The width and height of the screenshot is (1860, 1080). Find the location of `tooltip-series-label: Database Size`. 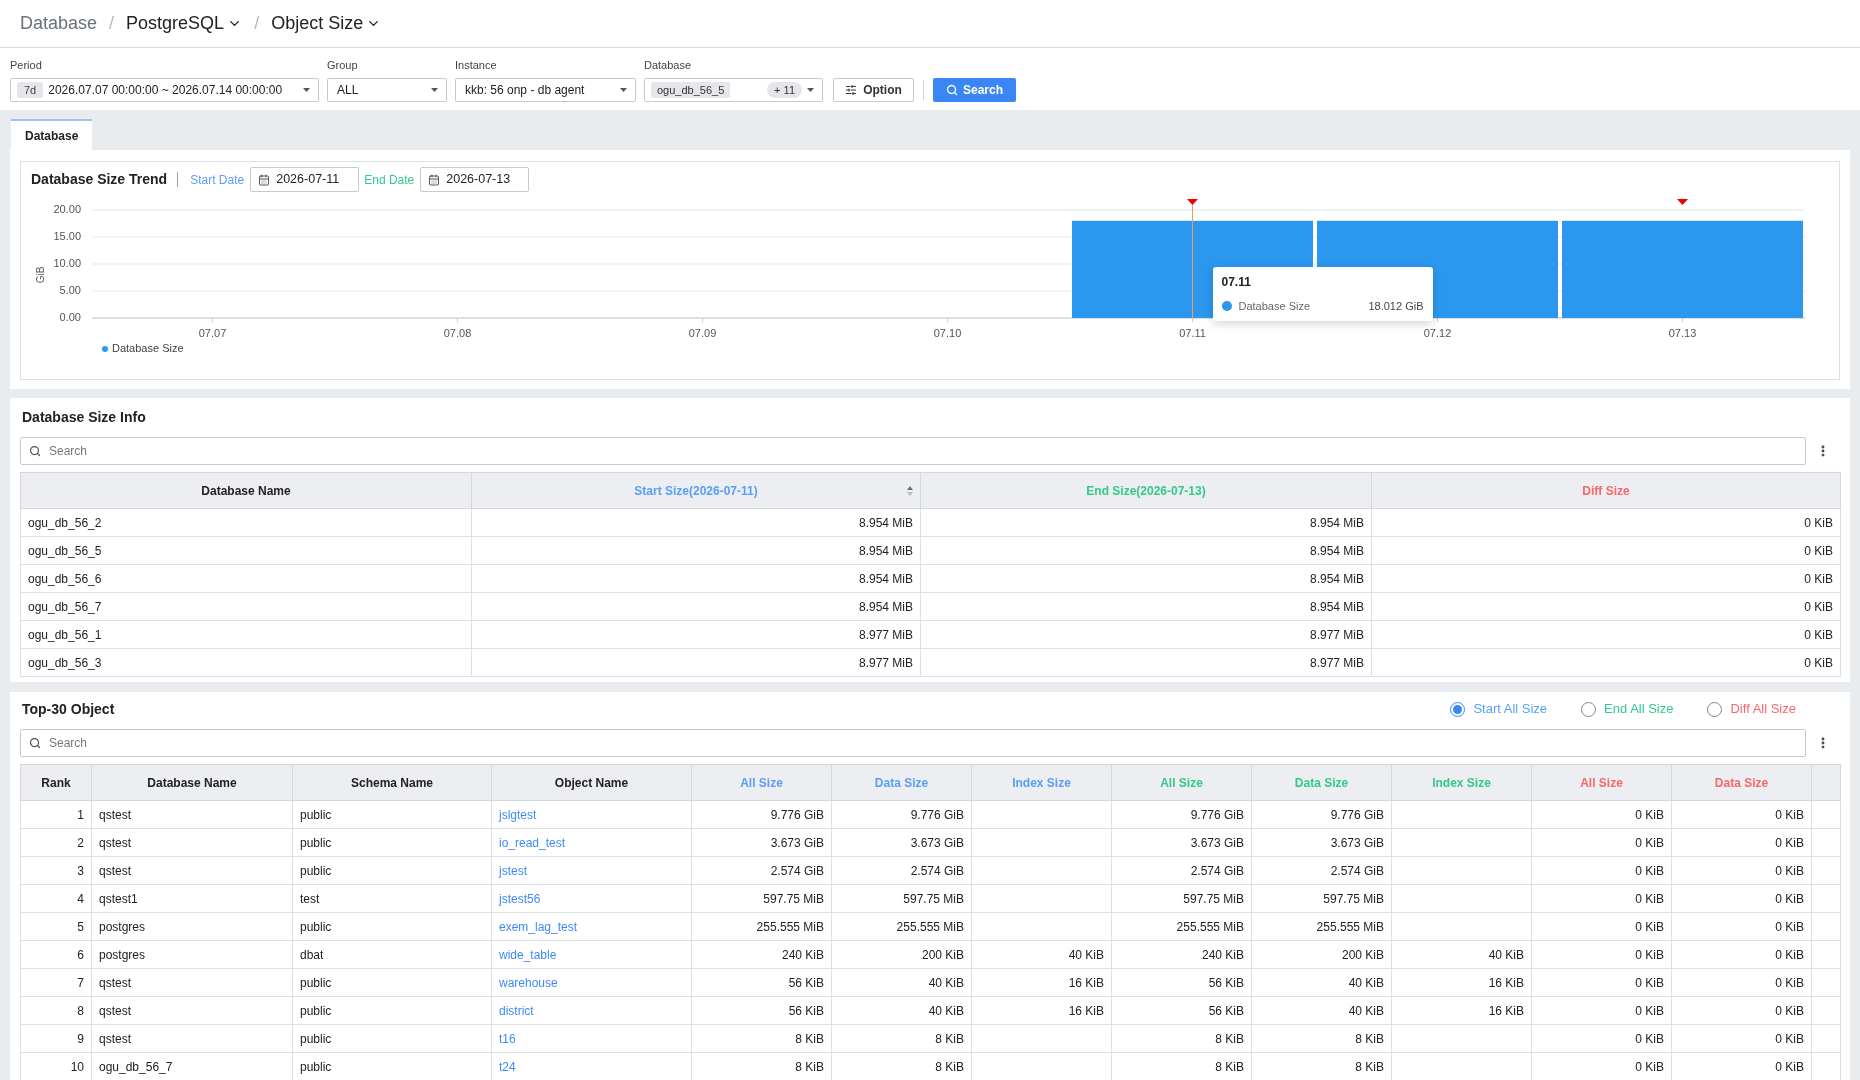

tooltip-series-label: Database Size is located at coordinates (1275, 306).